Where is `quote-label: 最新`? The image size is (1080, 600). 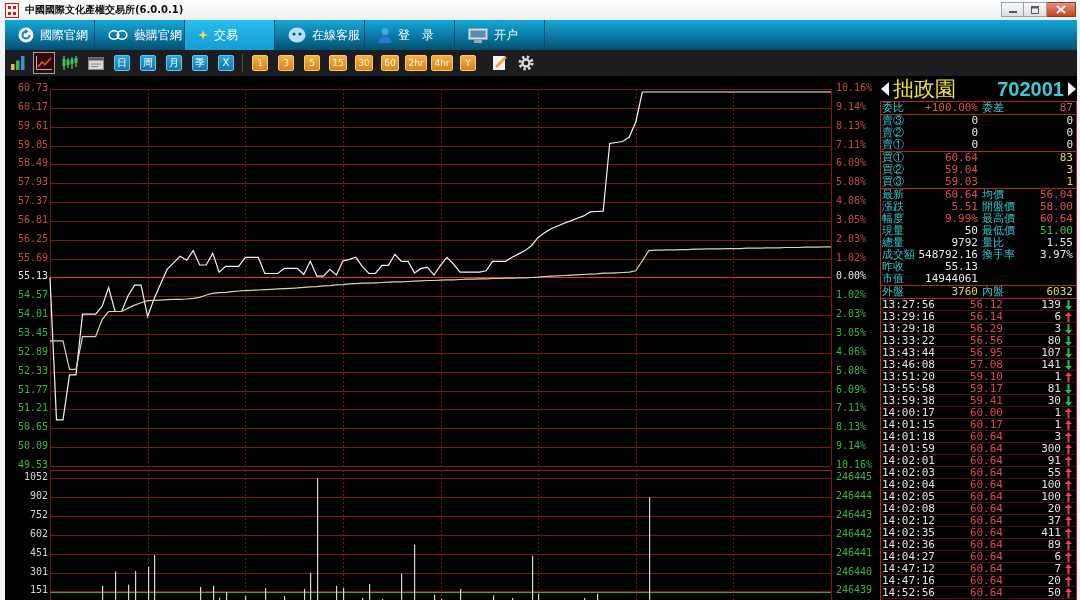
quote-label: 最新 is located at coordinates (893, 195).